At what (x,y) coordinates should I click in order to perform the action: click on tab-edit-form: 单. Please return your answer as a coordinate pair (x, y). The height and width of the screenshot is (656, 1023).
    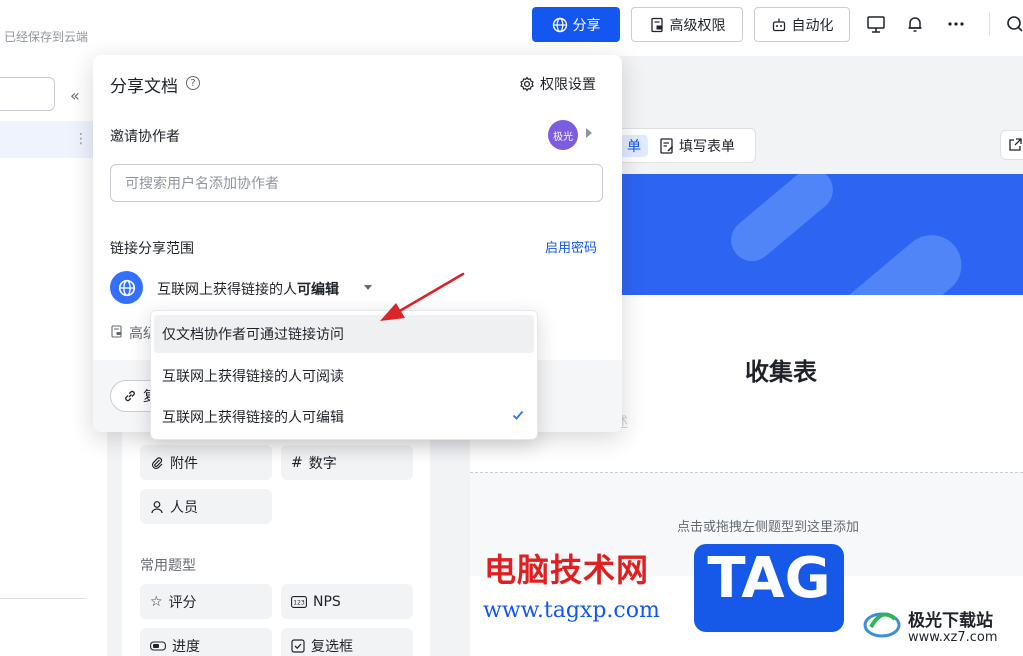
    Looking at the image, I should click on (634, 146).